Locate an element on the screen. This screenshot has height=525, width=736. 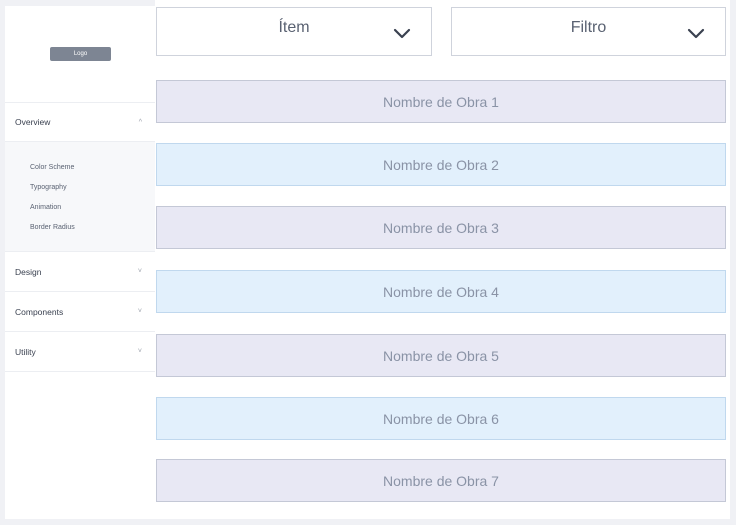
obra-row-3: Nombre de Obra 3 is located at coordinates (441, 227).